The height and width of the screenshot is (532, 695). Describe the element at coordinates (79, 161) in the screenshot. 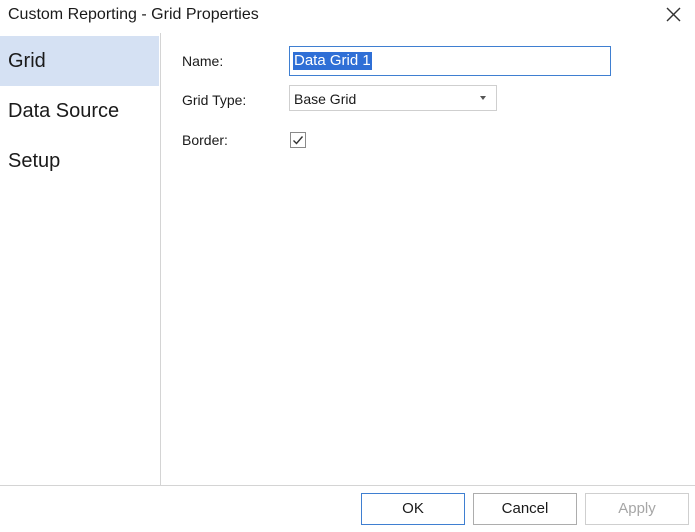

I see `sidebar-item-setup: Setup` at that location.